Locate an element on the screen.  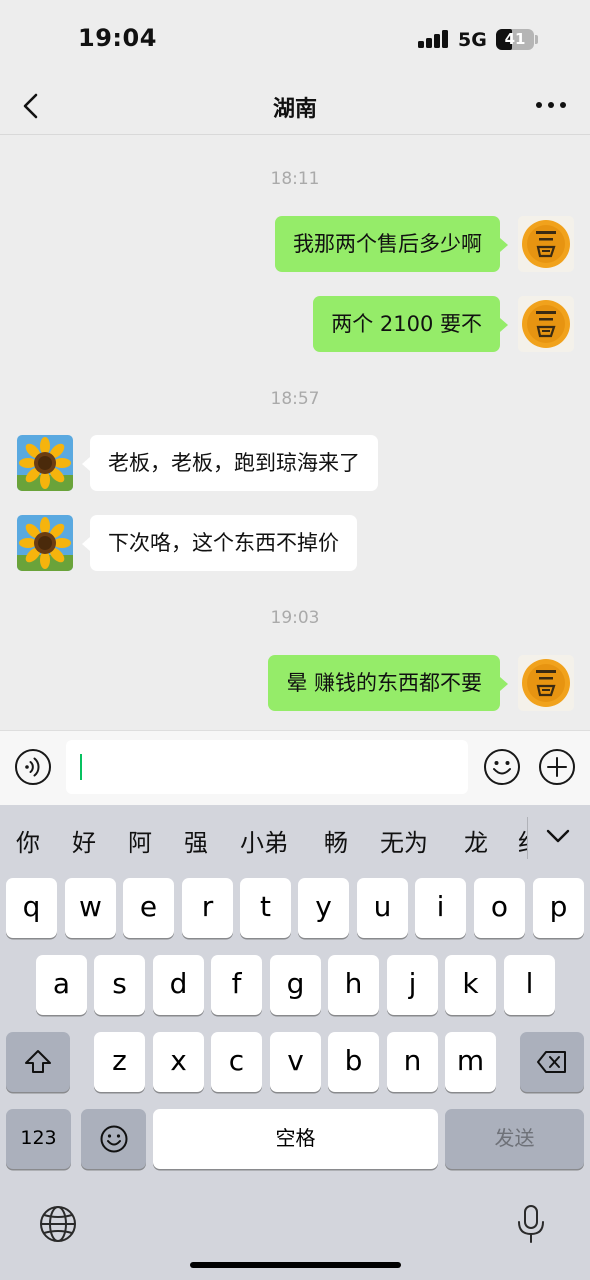
key-j: j is located at coordinates (412, 985).